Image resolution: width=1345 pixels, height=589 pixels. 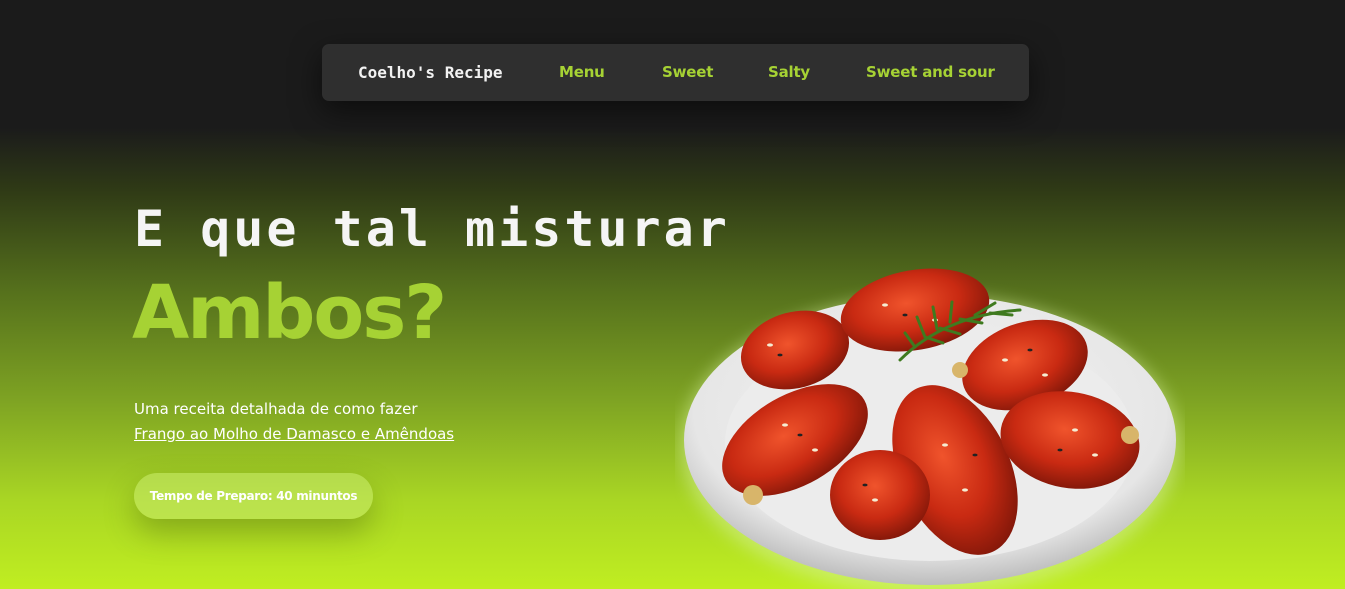 What do you see at coordinates (432, 229) in the screenshot?
I see `hero-heading-line1: E que tal misturar` at bounding box center [432, 229].